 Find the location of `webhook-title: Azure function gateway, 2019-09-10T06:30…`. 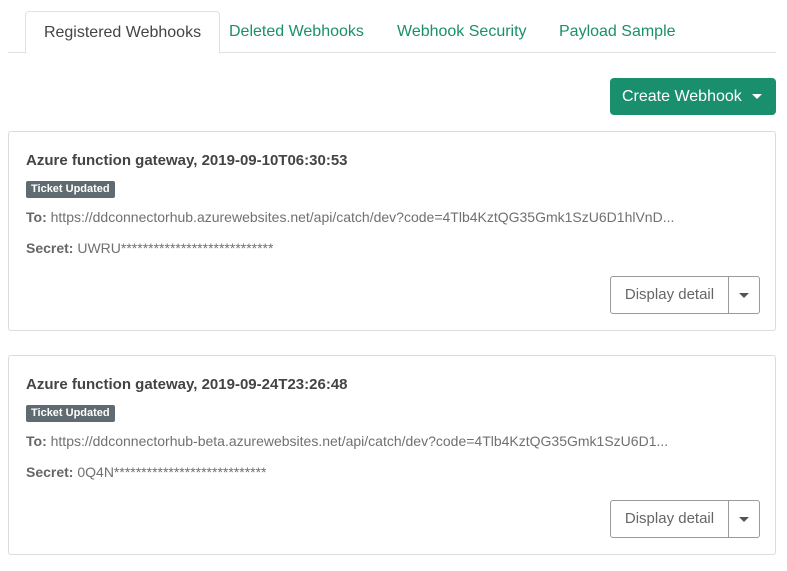

webhook-title: Azure function gateway, 2019-09-10T06:30… is located at coordinates (187, 160).